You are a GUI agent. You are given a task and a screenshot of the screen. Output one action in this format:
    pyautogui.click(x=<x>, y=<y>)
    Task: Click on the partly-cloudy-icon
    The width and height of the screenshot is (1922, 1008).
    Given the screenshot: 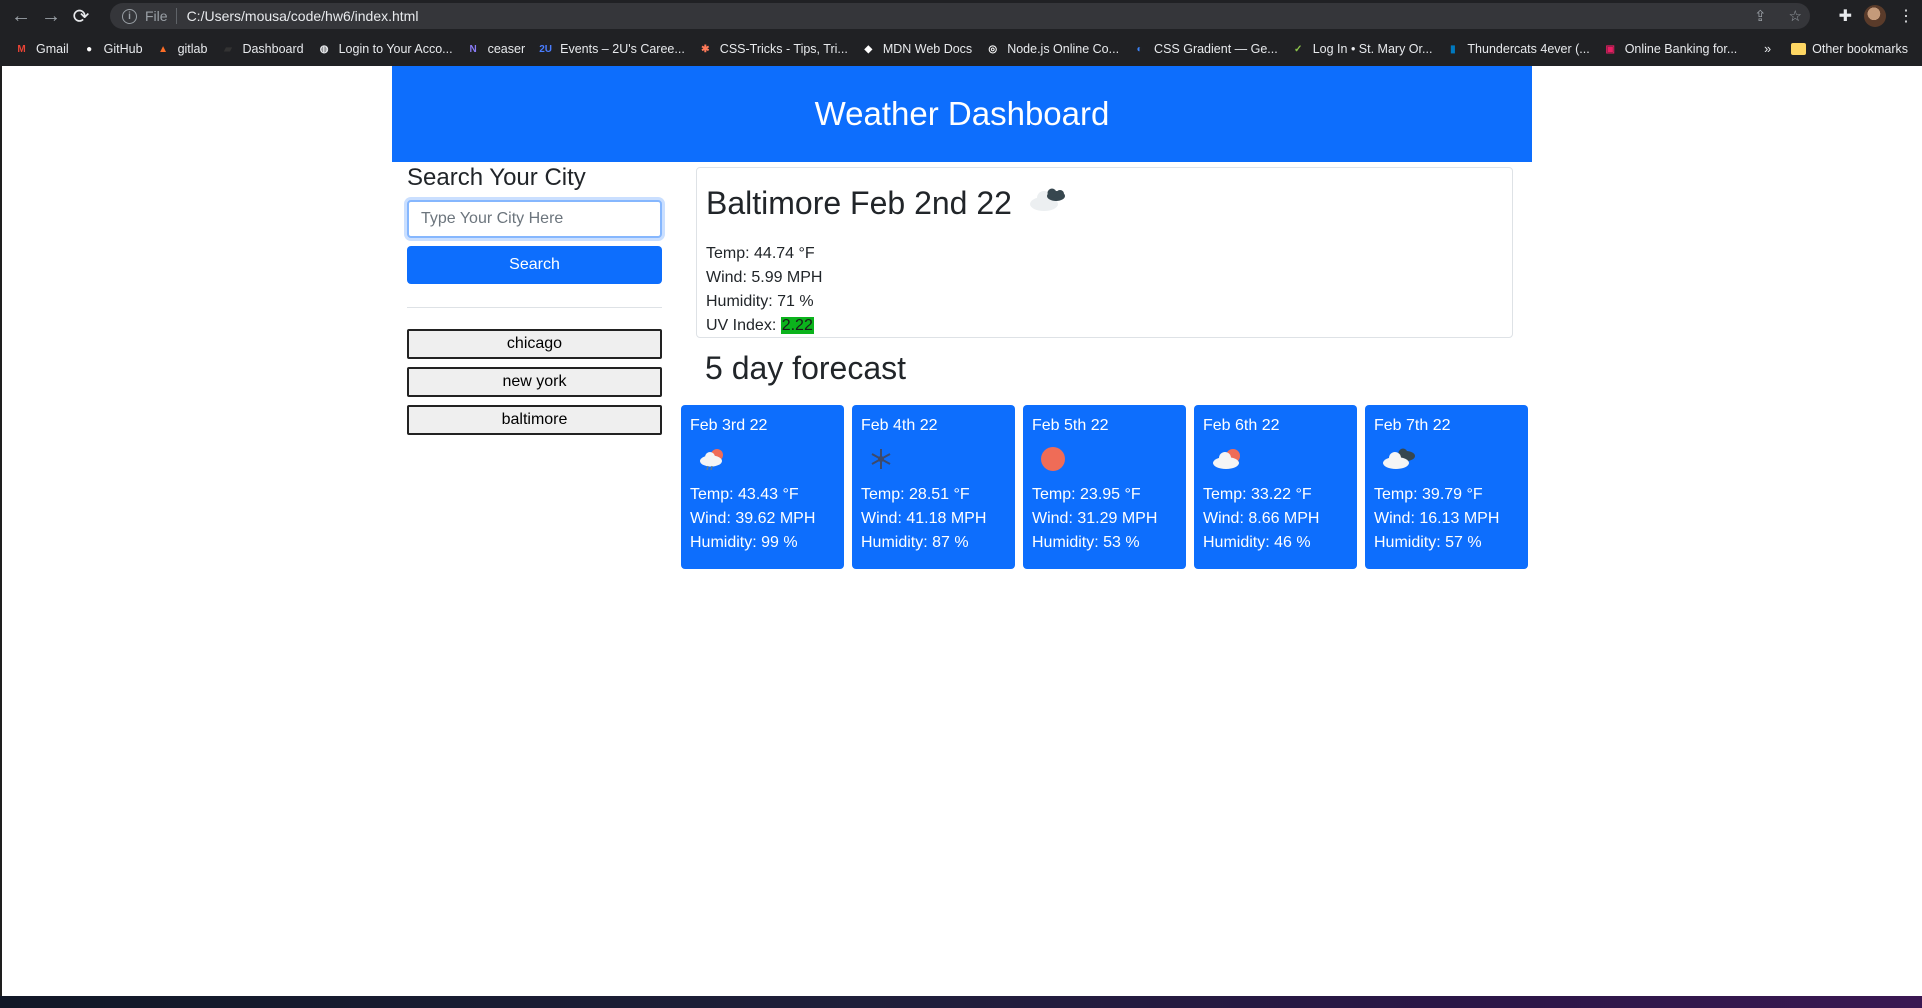 What is the action you would take?
    pyautogui.click(x=1275, y=459)
    